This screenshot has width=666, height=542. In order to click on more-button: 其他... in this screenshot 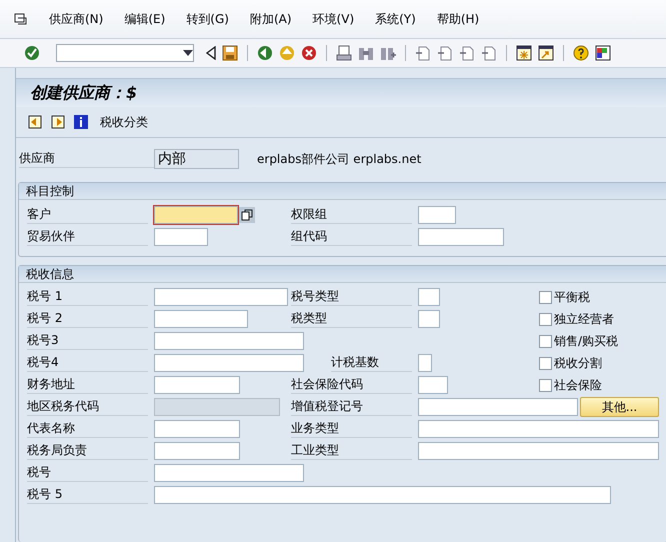, I will do `click(619, 407)`.